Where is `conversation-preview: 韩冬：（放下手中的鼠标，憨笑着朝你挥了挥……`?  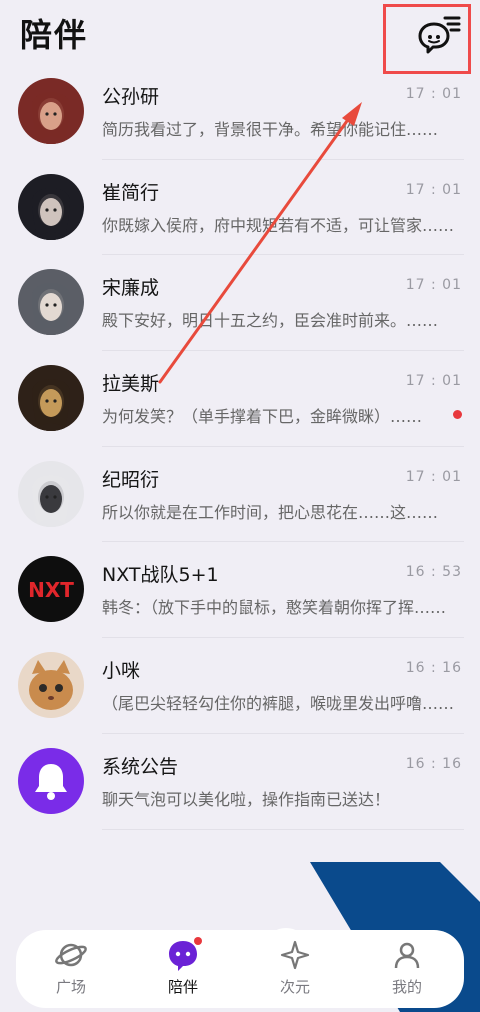
conversation-preview: 韩冬：（放下手中的鼠标，憨笑着朝你挥了挥…… is located at coordinates (274, 608).